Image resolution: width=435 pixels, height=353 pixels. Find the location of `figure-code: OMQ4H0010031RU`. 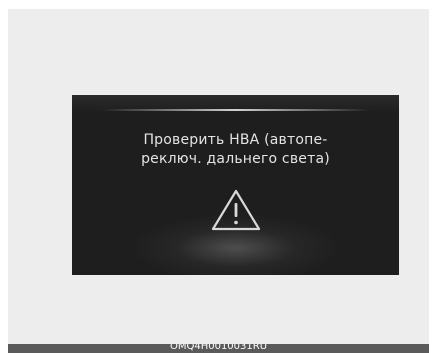

figure-code: OMQ4H0010031RU is located at coordinates (218, 348).